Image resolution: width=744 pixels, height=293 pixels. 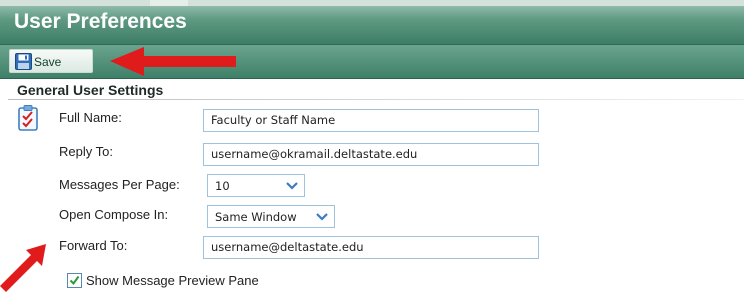 What do you see at coordinates (86, 151) in the screenshot?
I see `reply-to-label: Reply To:` at bounding box center [86, 151].